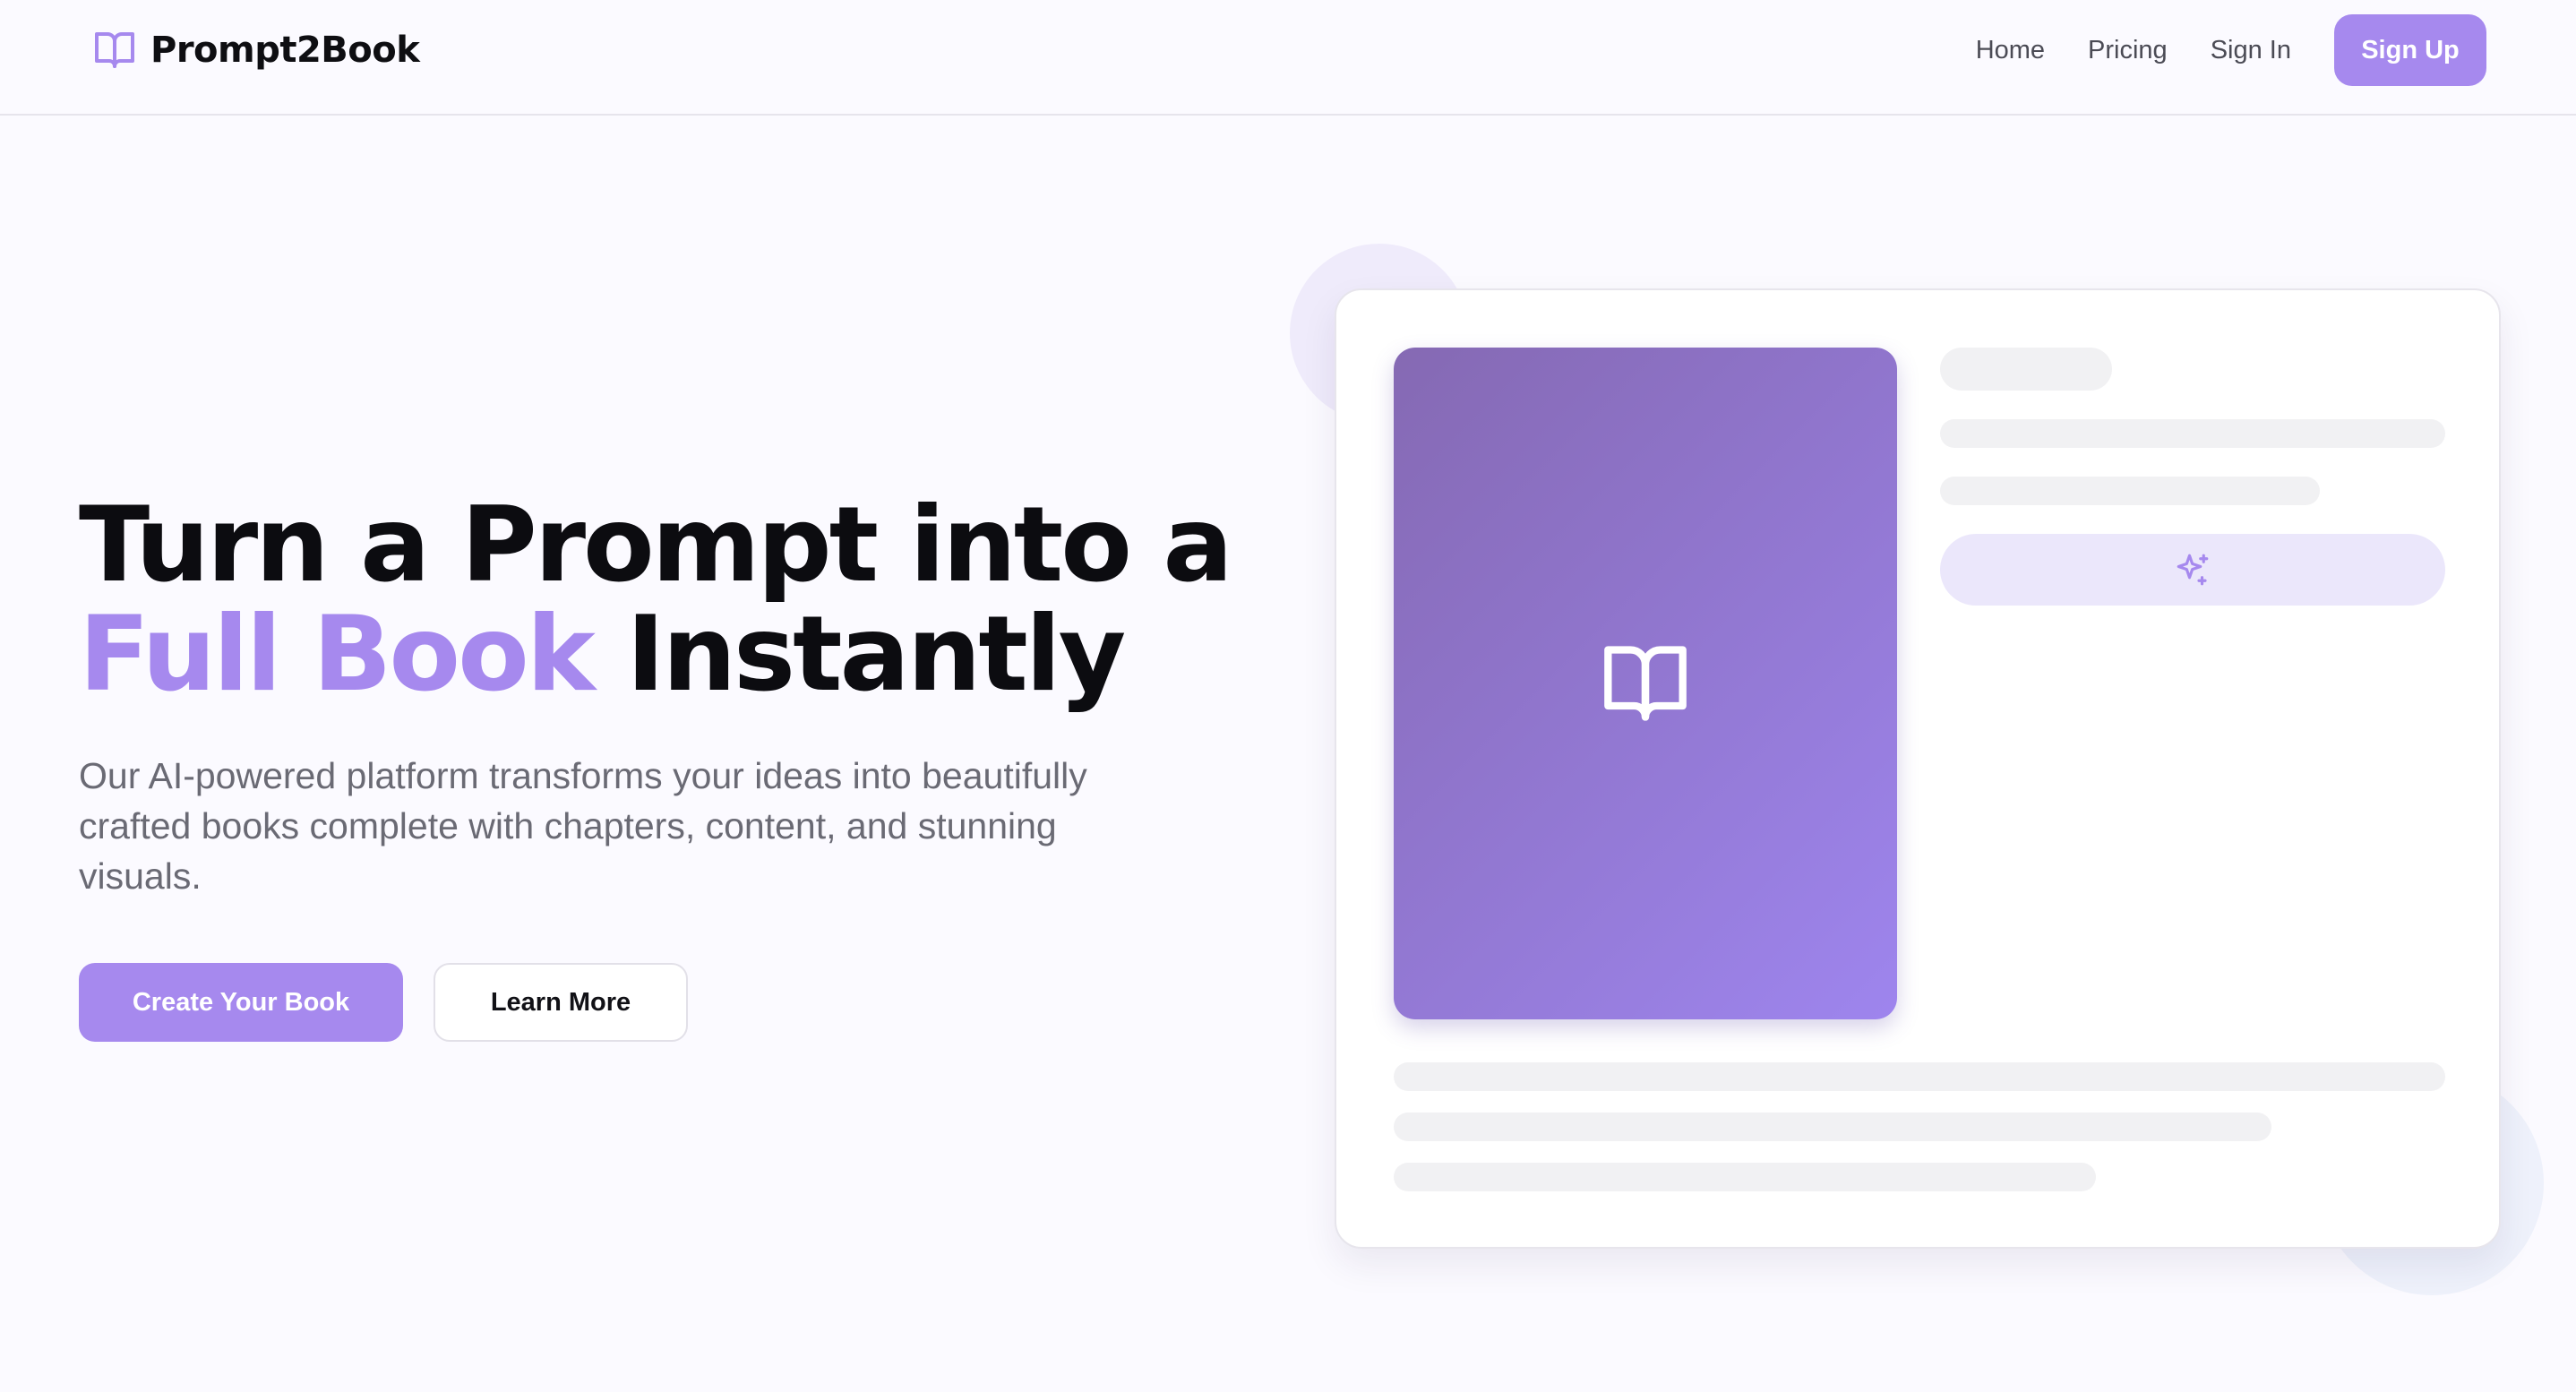 This screenshot has width=2576, height=1392. I want to click on brand-logo: Prompt2Book, so click(256, 50).